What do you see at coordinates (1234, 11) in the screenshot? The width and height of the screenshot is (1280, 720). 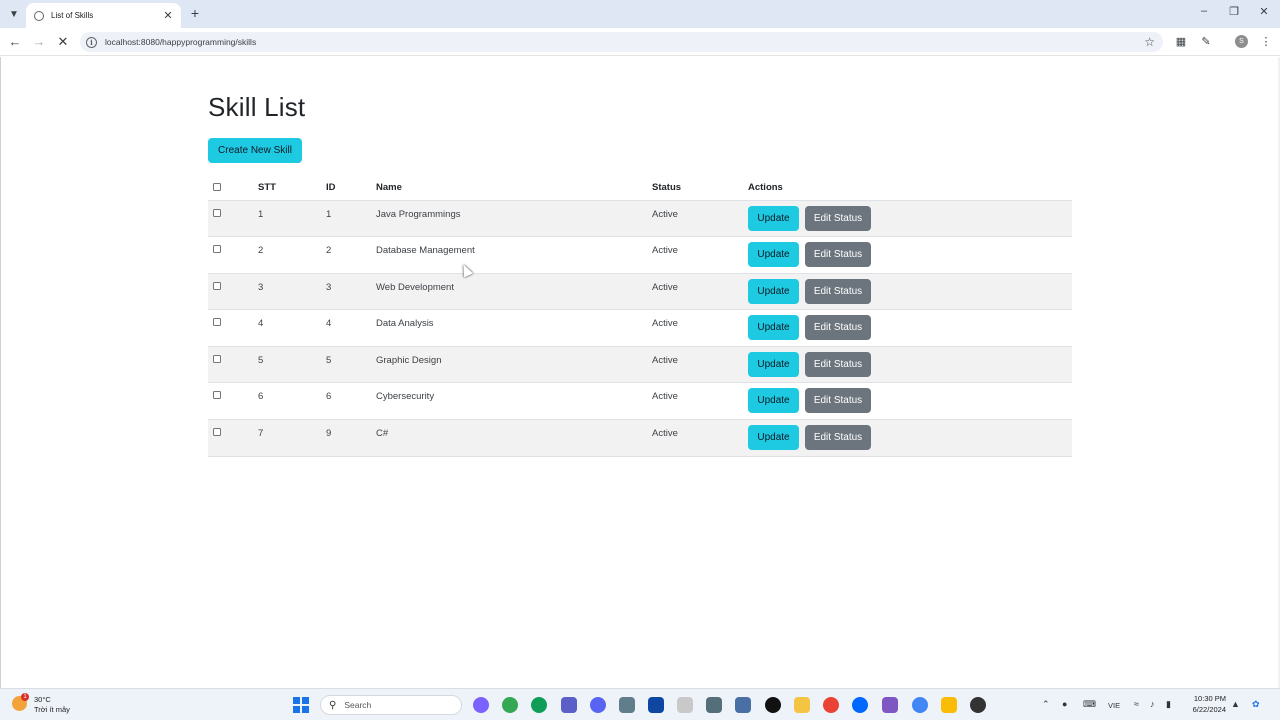 I see `restore-icon: ❐` at bounding box center [1234, 11].